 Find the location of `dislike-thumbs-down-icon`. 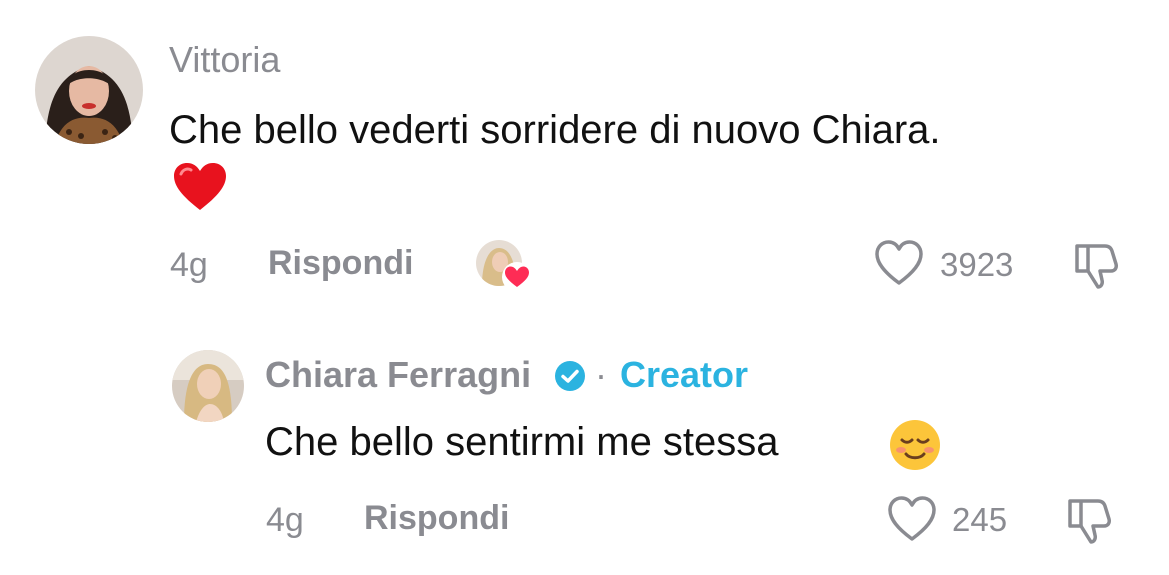

dislike-thumbs-down-icon is located at coordinates (1097, 265).